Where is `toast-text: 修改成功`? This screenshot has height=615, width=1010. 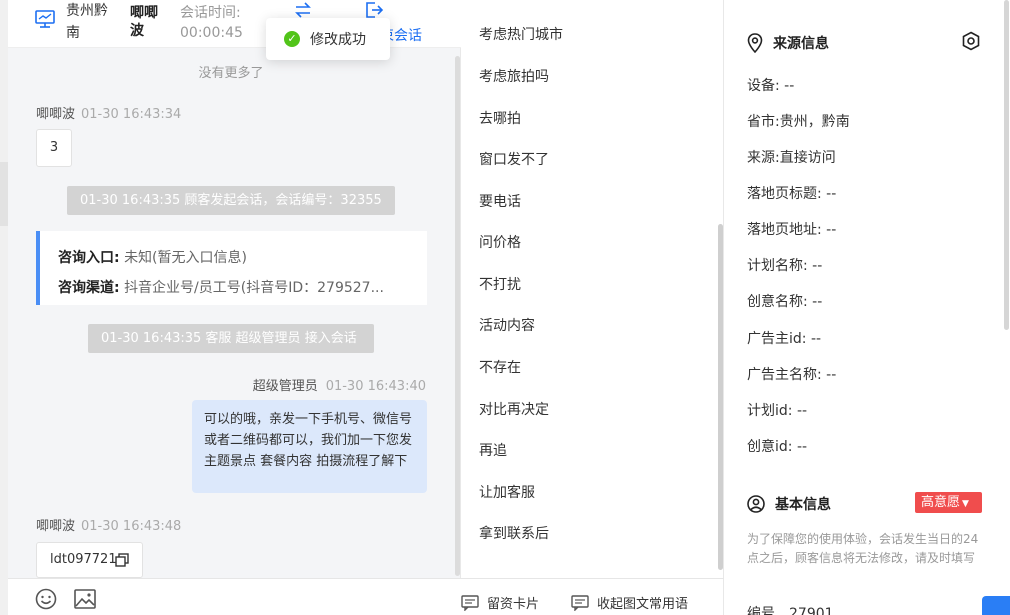 toast-text: 修改成功 is located at coordinates (338, 40).